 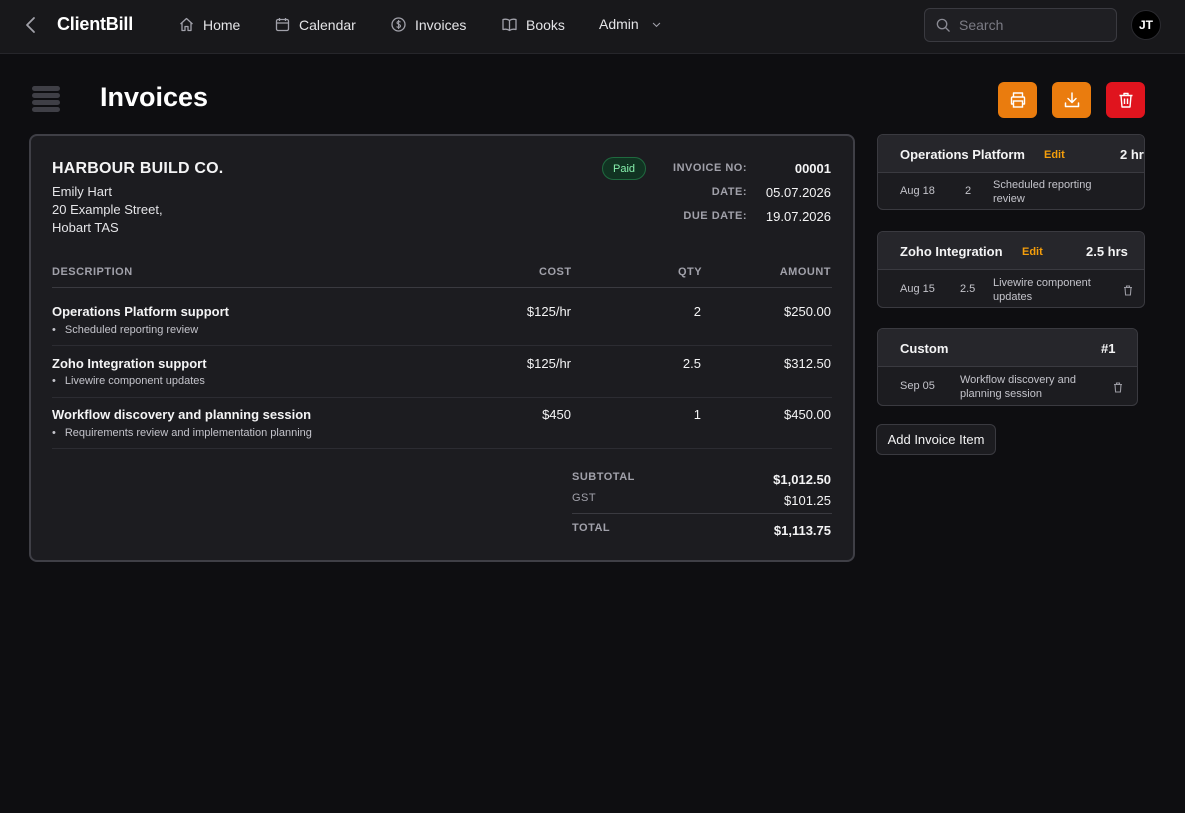 I want to click on totals-divider, so click(x=702, y=513).